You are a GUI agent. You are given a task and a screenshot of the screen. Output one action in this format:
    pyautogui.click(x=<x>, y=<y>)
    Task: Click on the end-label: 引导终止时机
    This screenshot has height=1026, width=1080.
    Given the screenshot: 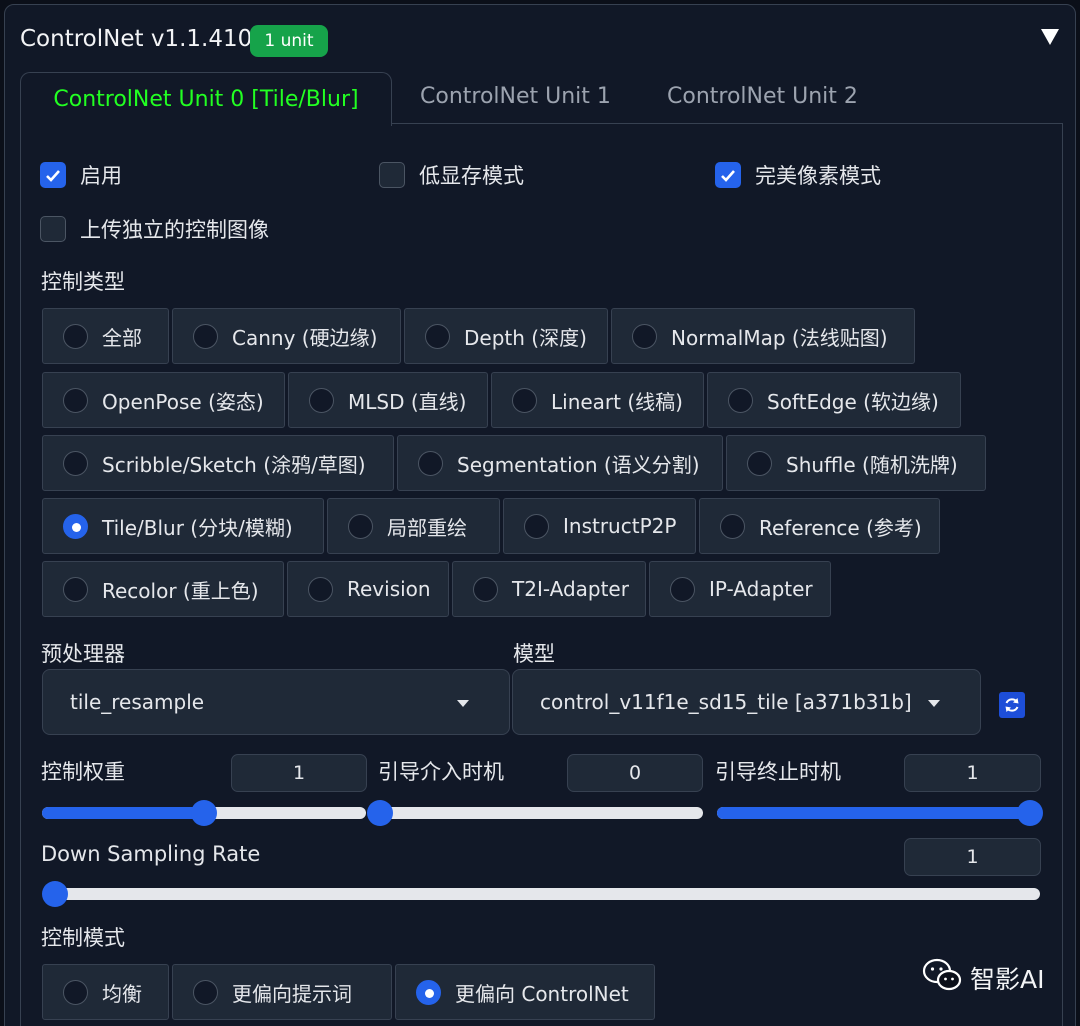 What is the action you would take?
    pyautogui.click(x=778, y=772)
    